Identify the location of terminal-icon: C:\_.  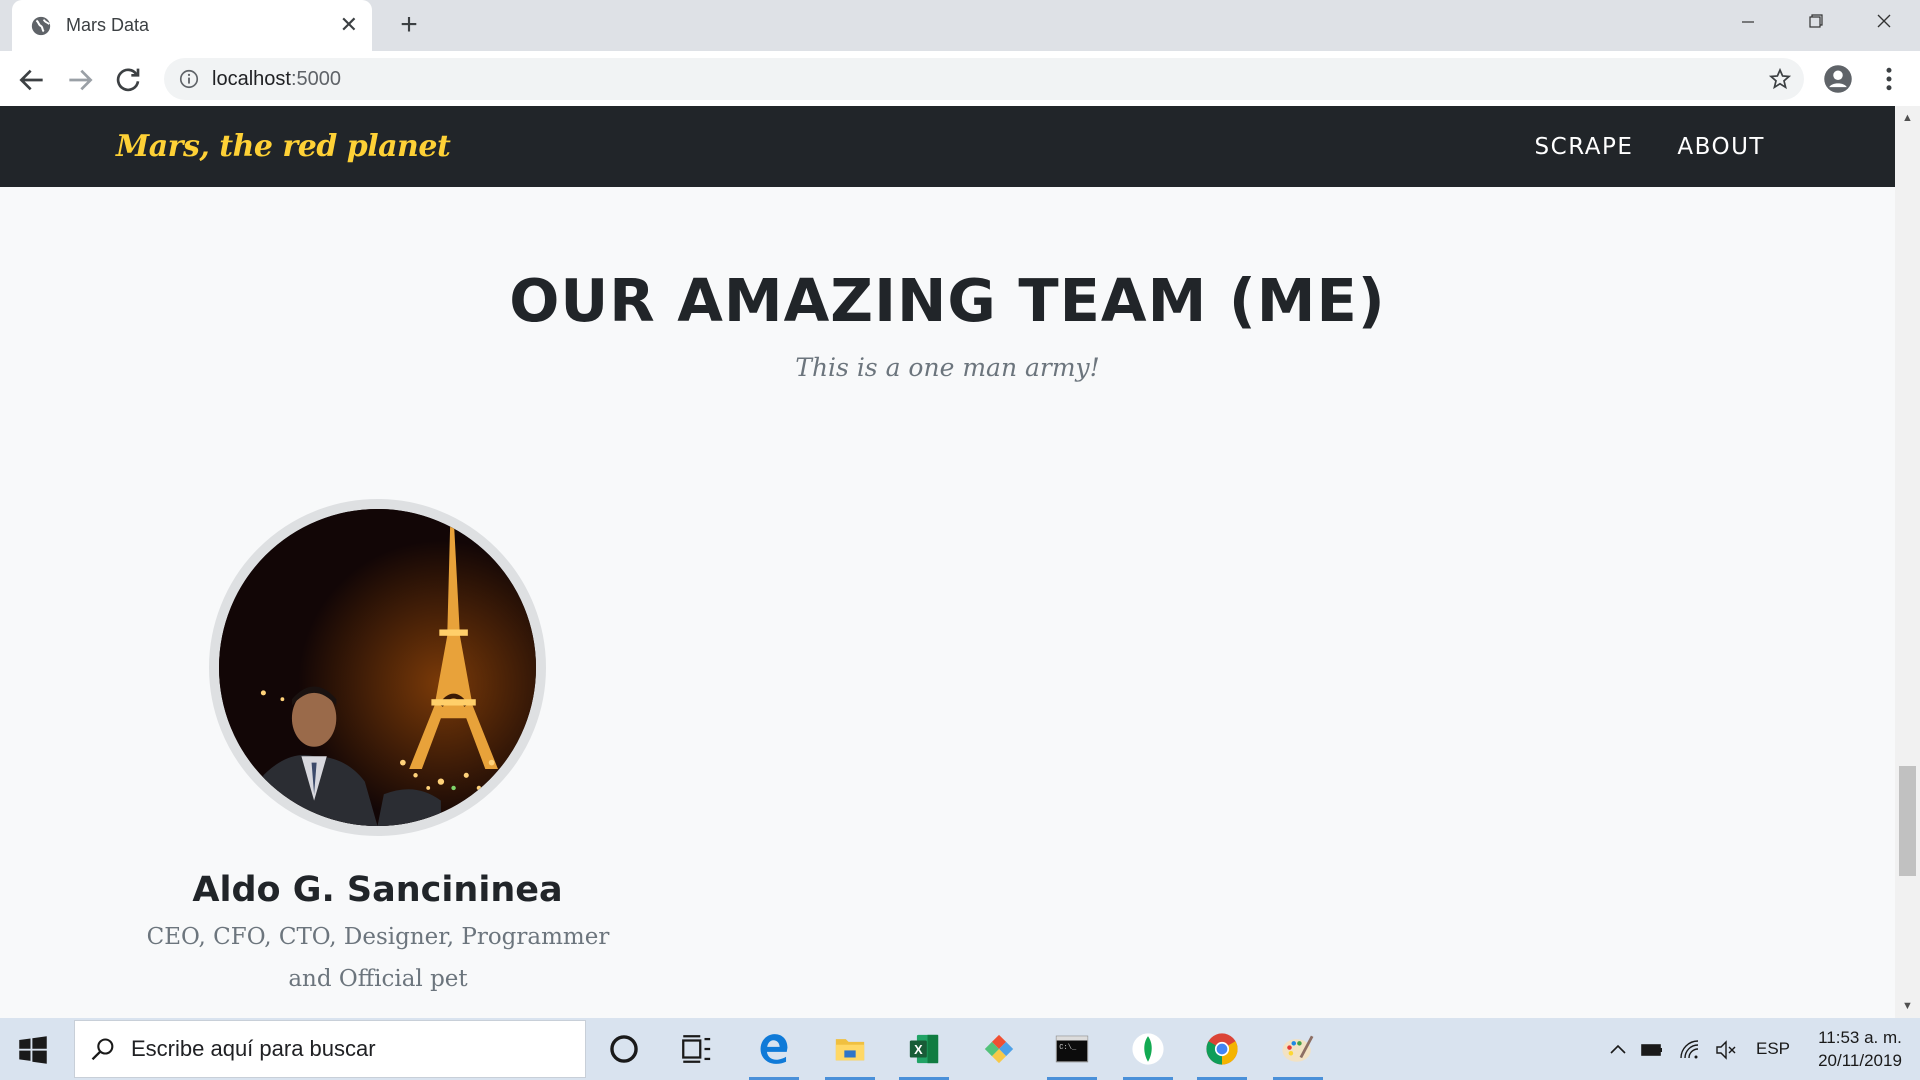
(1072, 1049).